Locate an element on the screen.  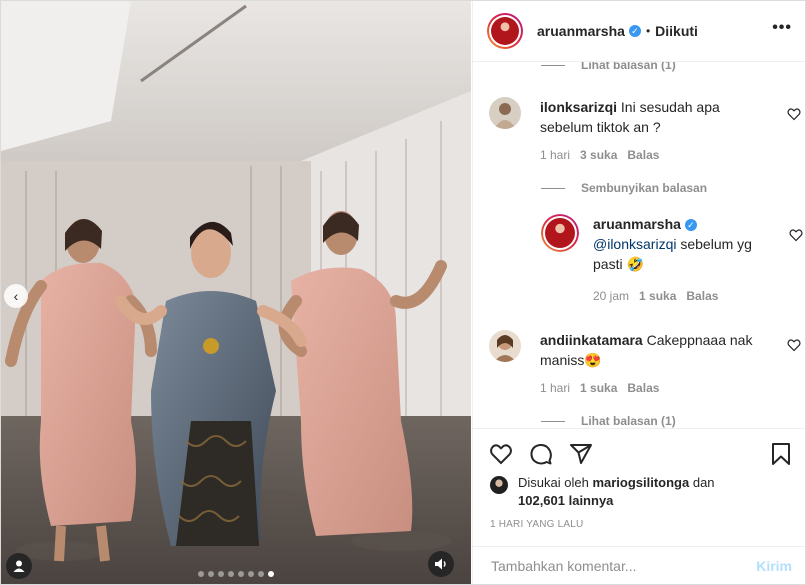
reply-meta: 20 jam 1 suka Balas is located at coordinates (655, 296).